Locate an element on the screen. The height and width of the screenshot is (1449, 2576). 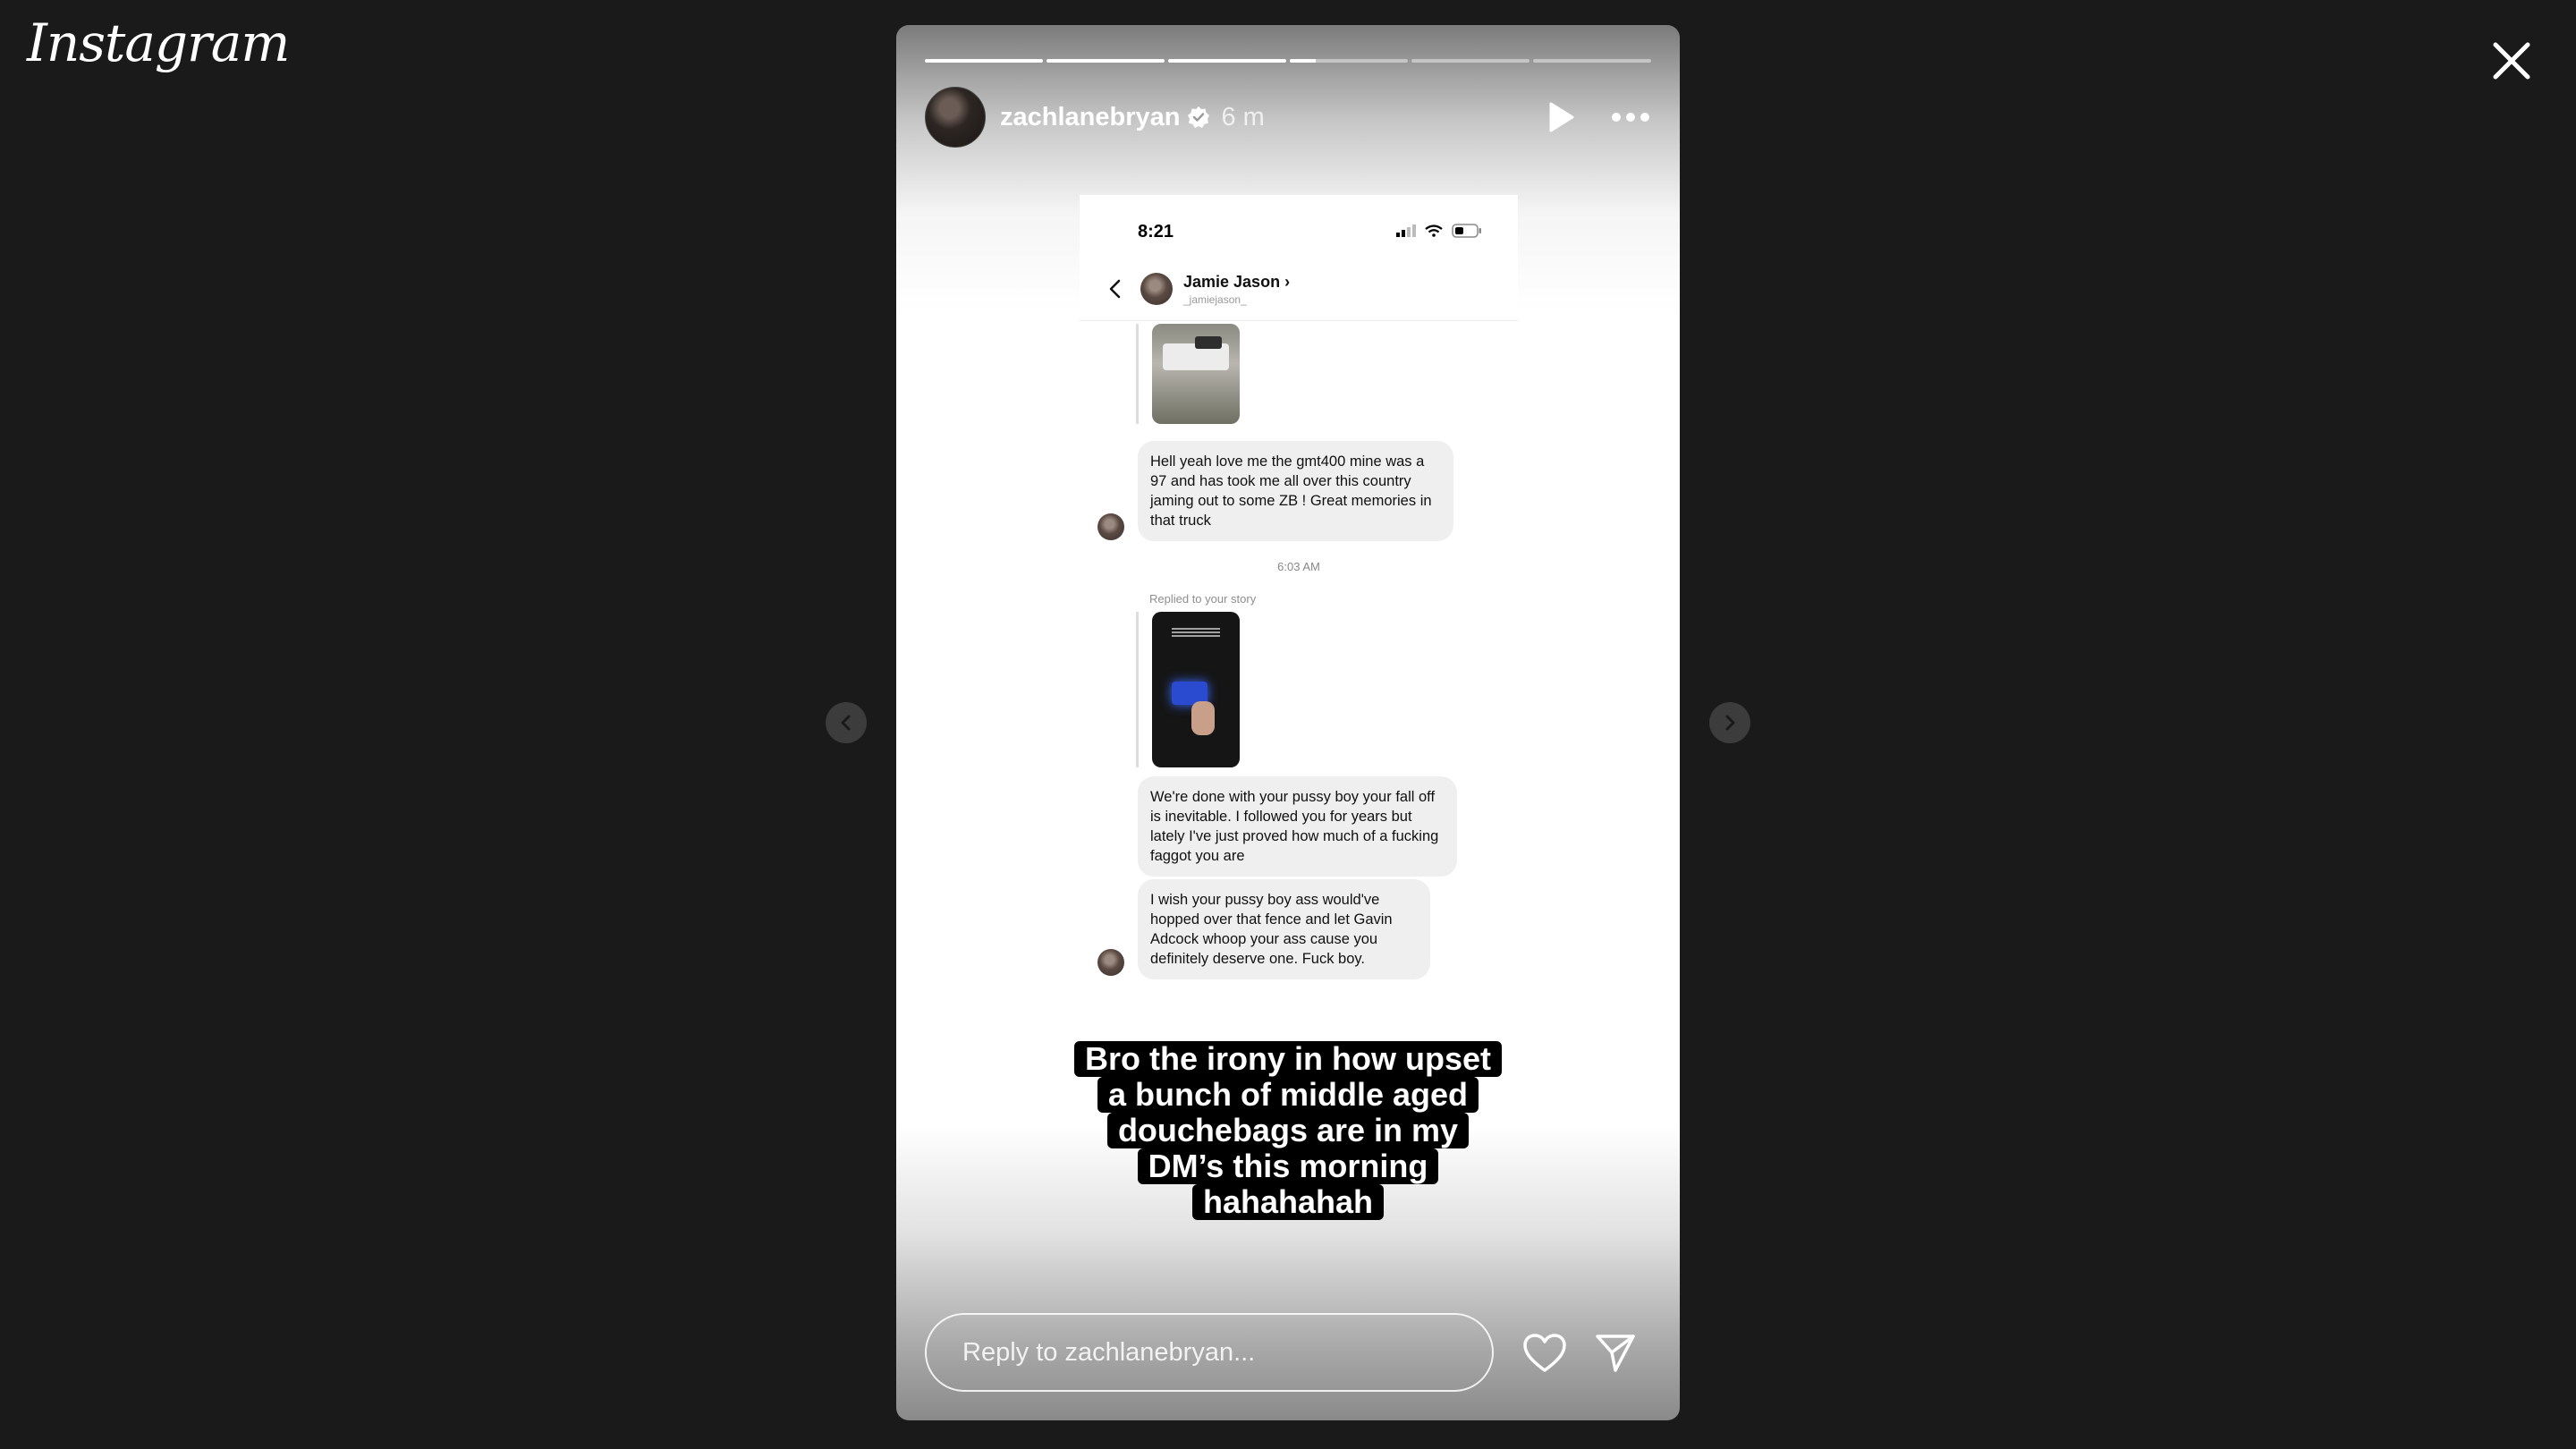
chevron-right-icon is located at coordinates (1730, 723).